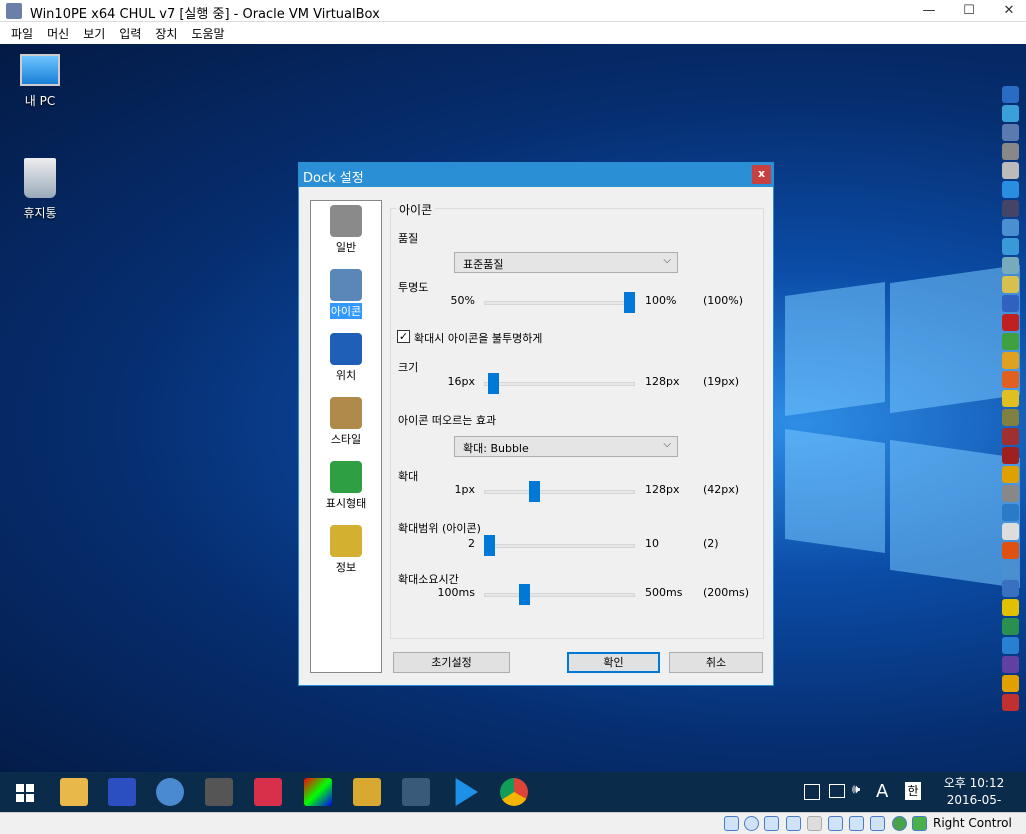  What do you see at coordinates (661, 300) in the screenshot?
I see `slider-max-label: 100%` at bounding box center [661, 300].